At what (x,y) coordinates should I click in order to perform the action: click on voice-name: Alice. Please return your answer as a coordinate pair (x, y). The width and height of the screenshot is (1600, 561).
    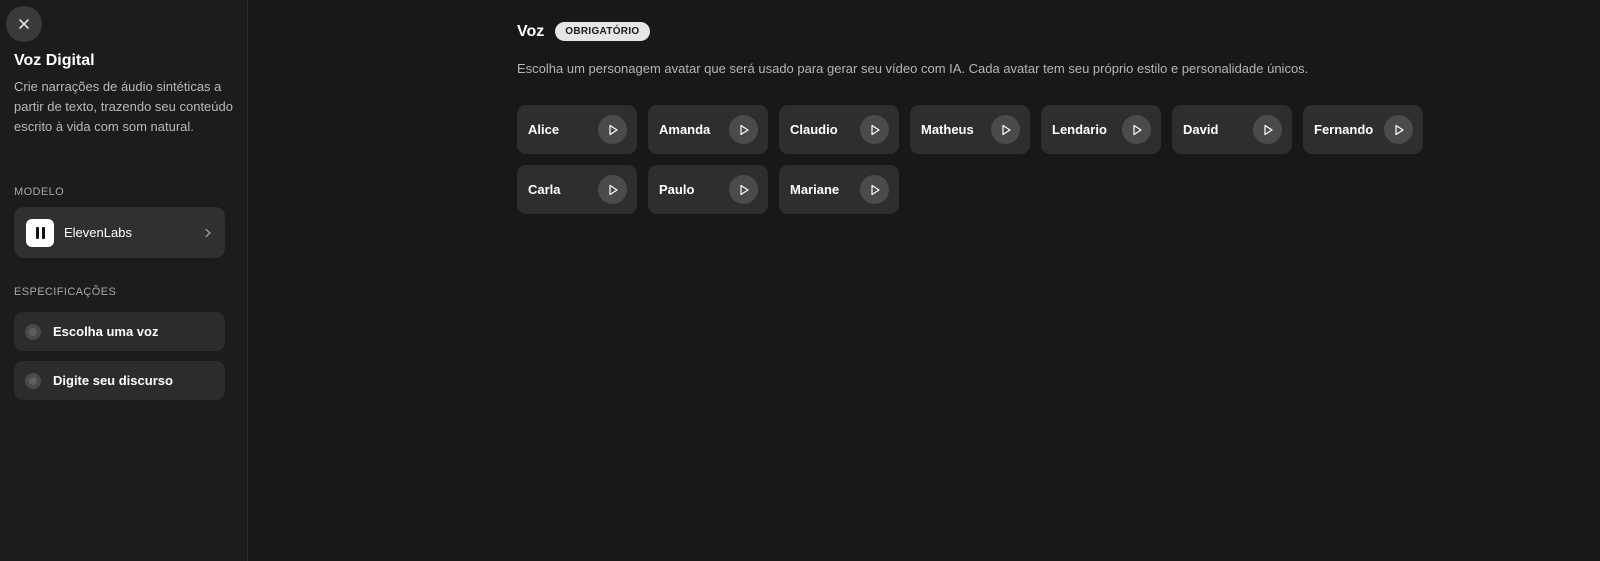
    Looking at the image, I should click on (544, 129).